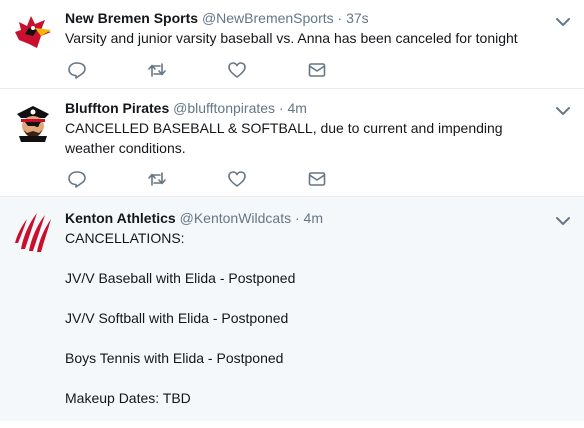 This screenshot has height=428, width=584. Describe the element at coordinates (180, 278) in the screenshot. I see `tweet-line: JV/V Baseball with Elida - Postponed` at that location.